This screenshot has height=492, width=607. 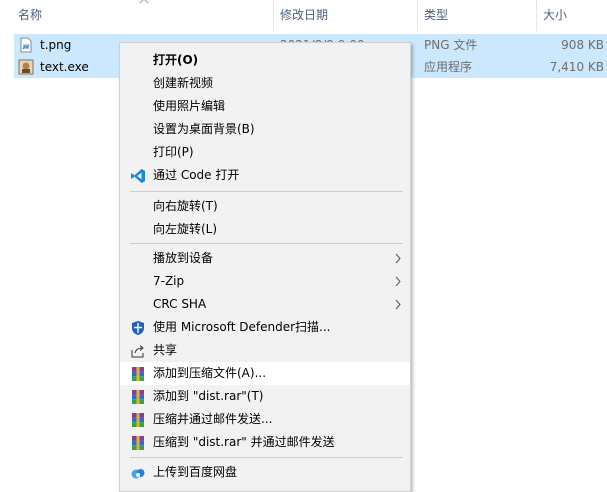 What do you see at coordinates (265, 281) in the screenshot?
I see `menu-item-7zip: 7-Zip` at bounding box center [265, 281].